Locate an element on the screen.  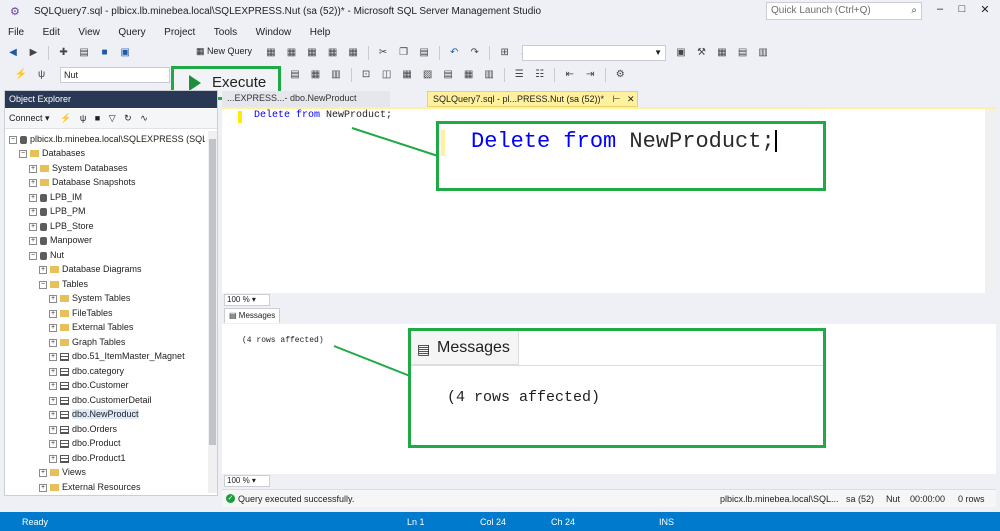
new-project-icon: ✚ is located at coordinates (64, 53).